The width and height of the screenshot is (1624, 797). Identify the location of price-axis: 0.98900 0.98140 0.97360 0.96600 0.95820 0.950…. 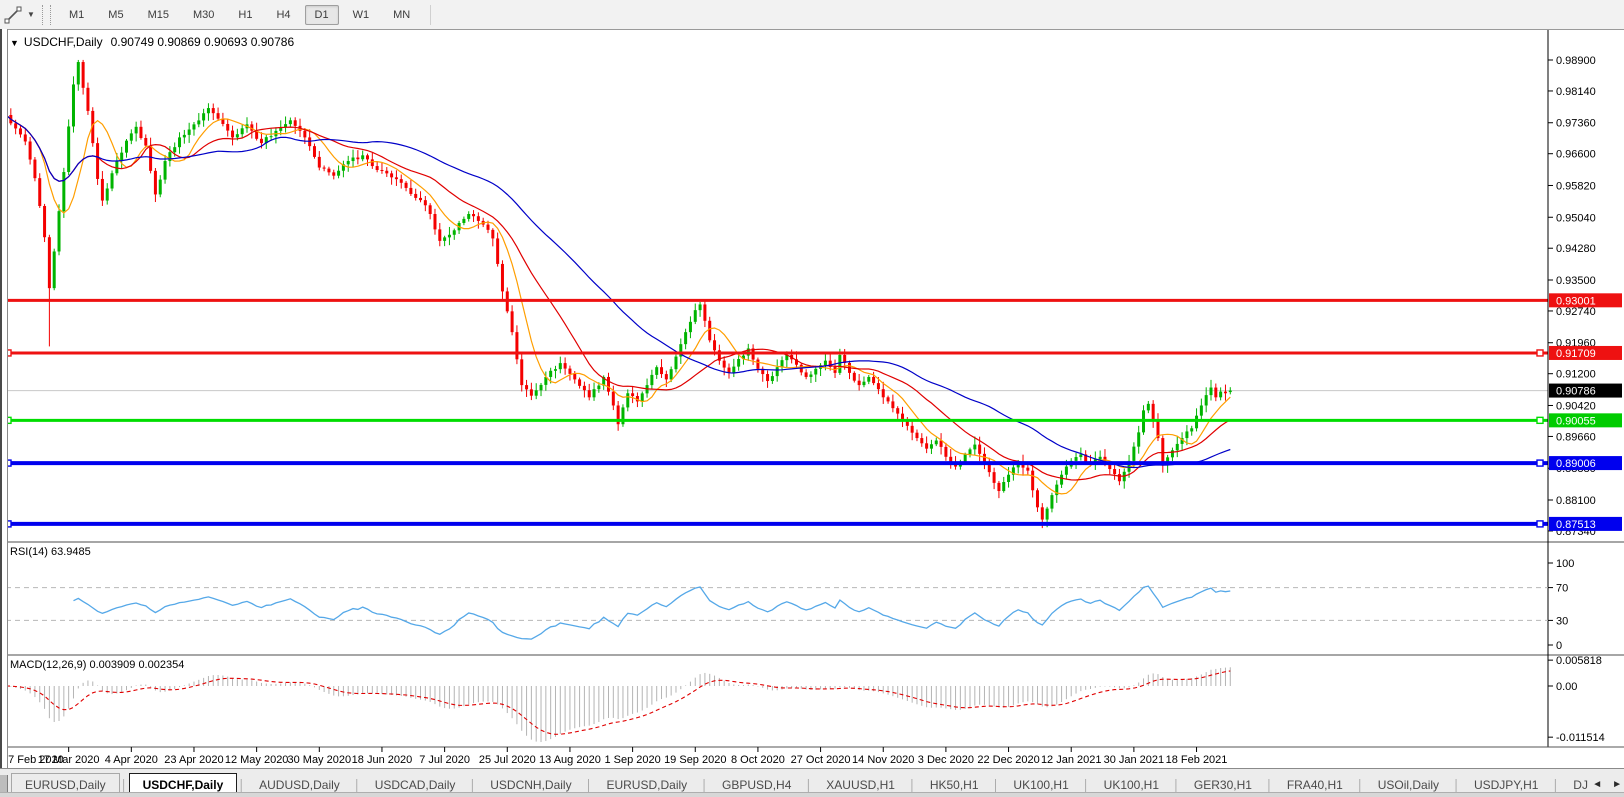
(1585, 399).